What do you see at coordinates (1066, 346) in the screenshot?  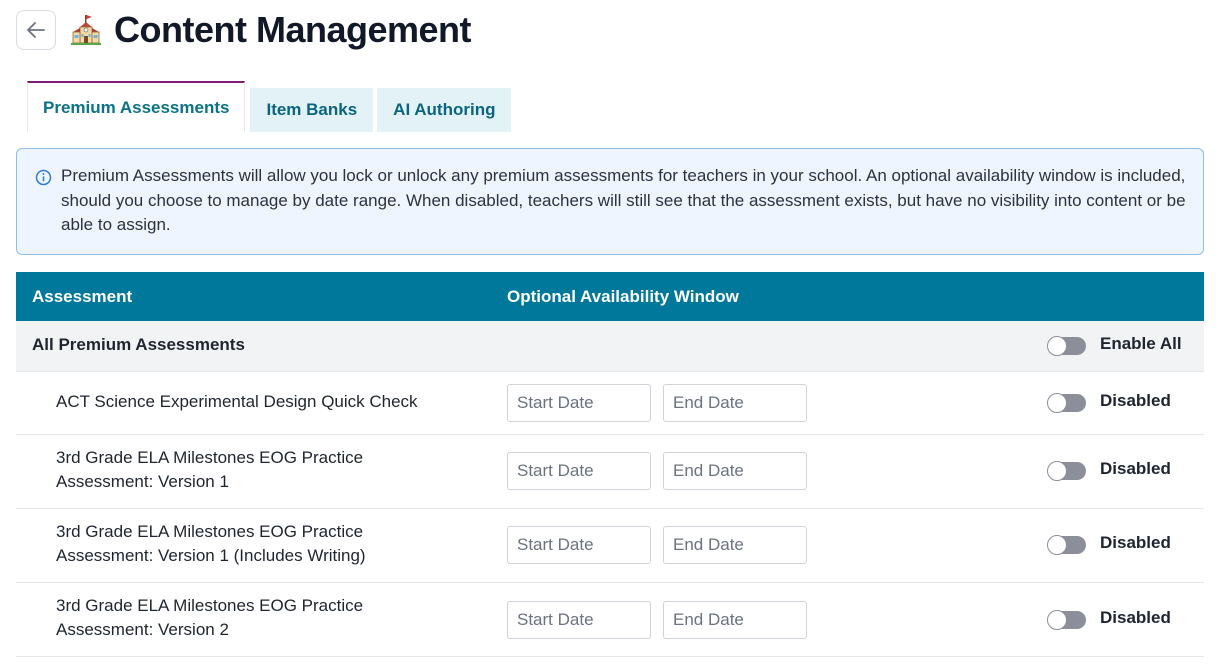 I see `enable-all-toggle` at bounding box center [1066, 346].